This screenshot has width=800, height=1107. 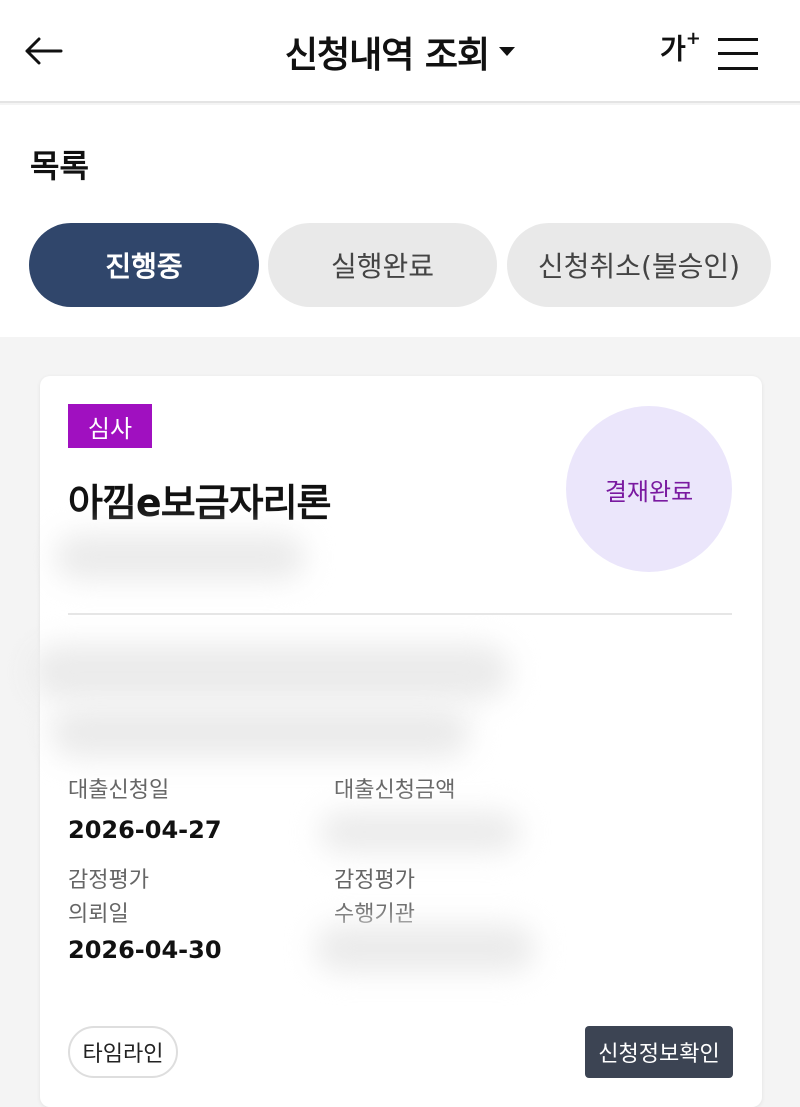 I want to click on tab-in-progress: 진행중, so click(x=144, y=265).